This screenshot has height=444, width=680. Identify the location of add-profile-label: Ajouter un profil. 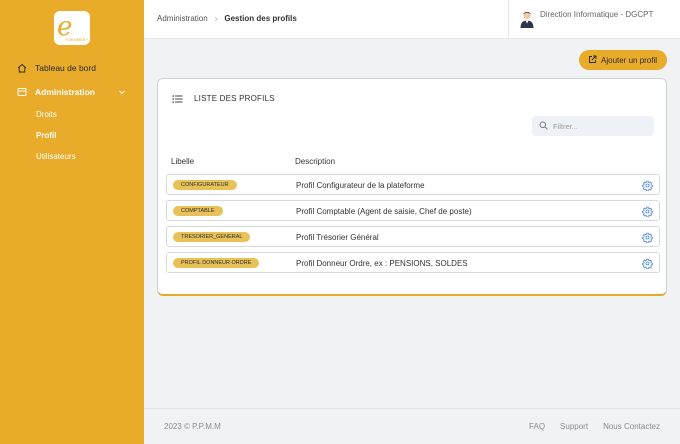
(629, 60).